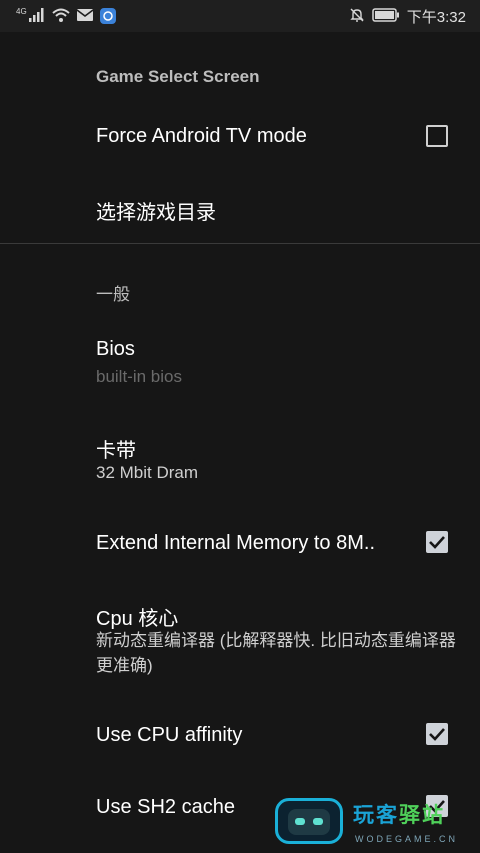 This screenshot has width=480, height=853. I want to click on watermark-logo: 玩客驿站 WODEGAME.CN, so click(377, 824).